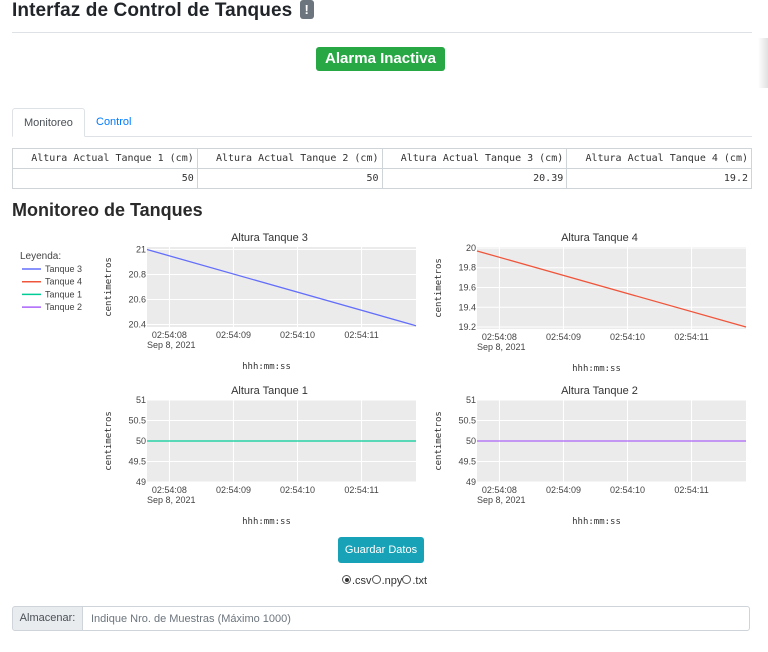 The image size is (768, 652). What do you see at coordinates (47, 618) in the screenshot?
I see `store-label: Almacenar:` at bounding box center [47, 618].